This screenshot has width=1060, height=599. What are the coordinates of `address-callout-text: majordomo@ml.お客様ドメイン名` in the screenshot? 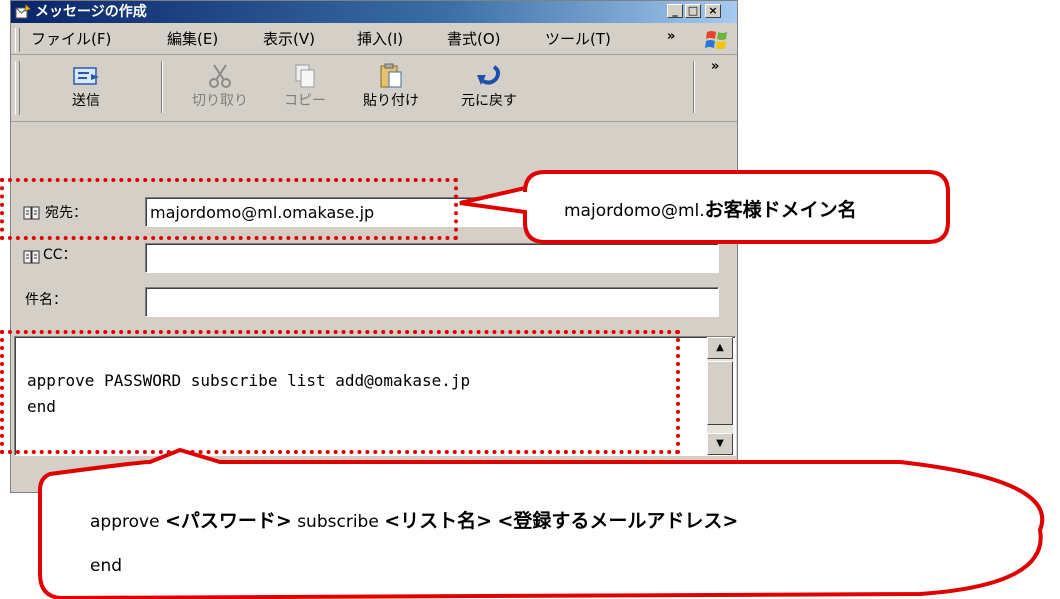 It's located at (710, 208).